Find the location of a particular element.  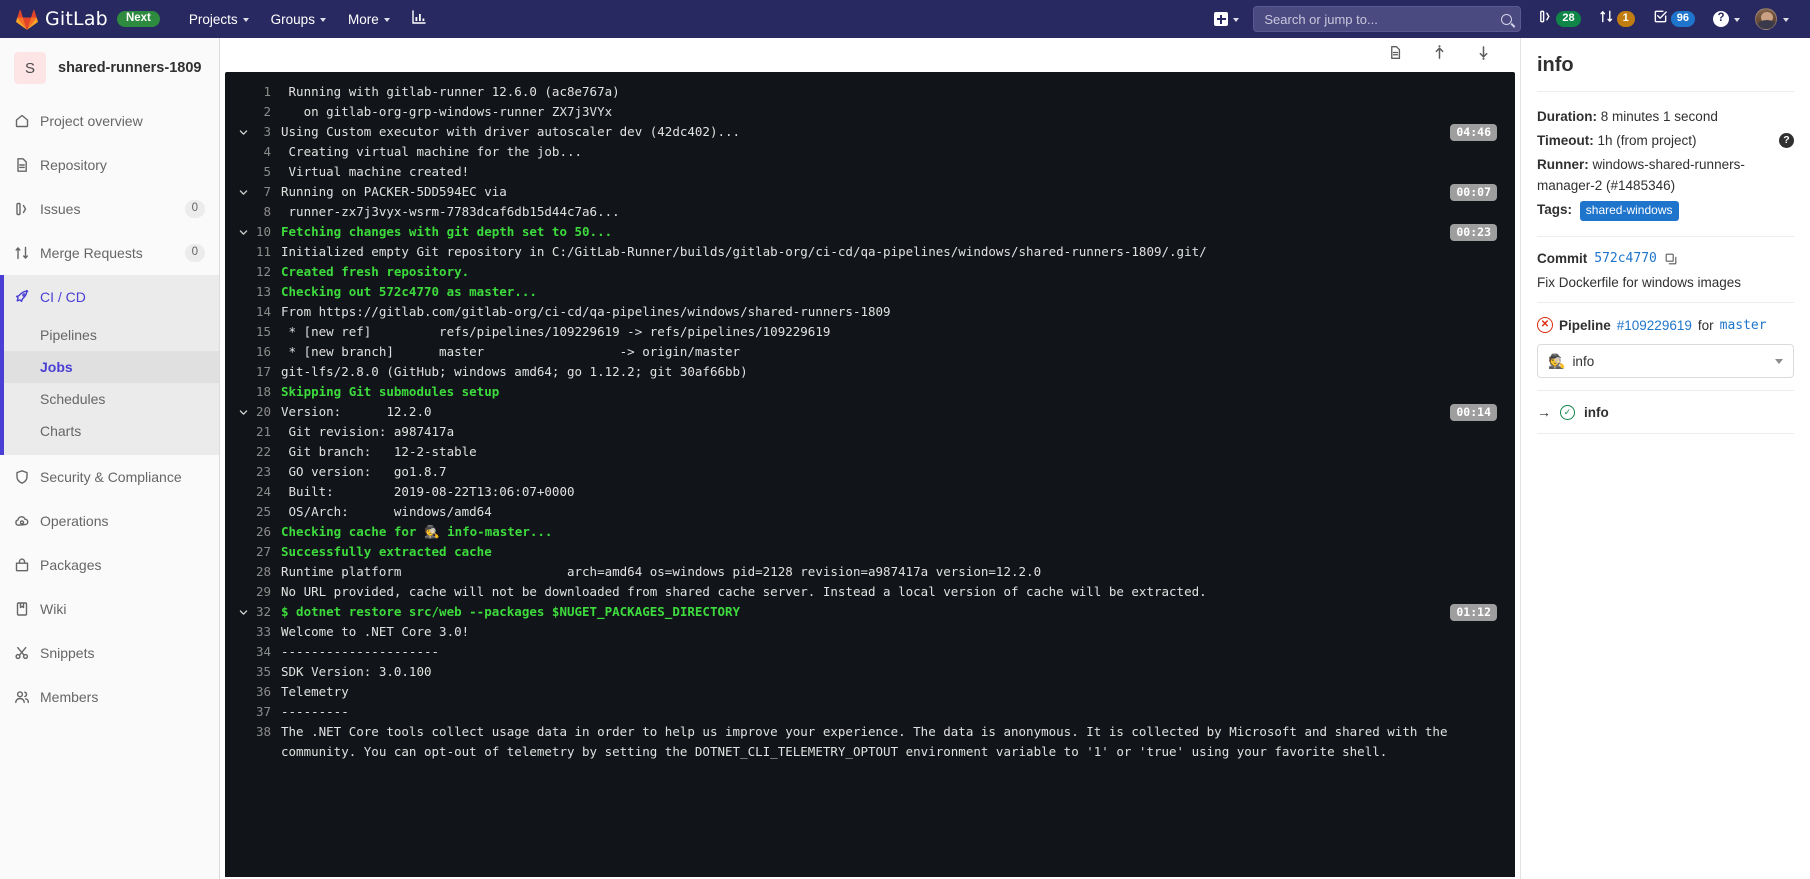

sidebar-item-issues: Issues 0 is located at coordinates (109, 209).